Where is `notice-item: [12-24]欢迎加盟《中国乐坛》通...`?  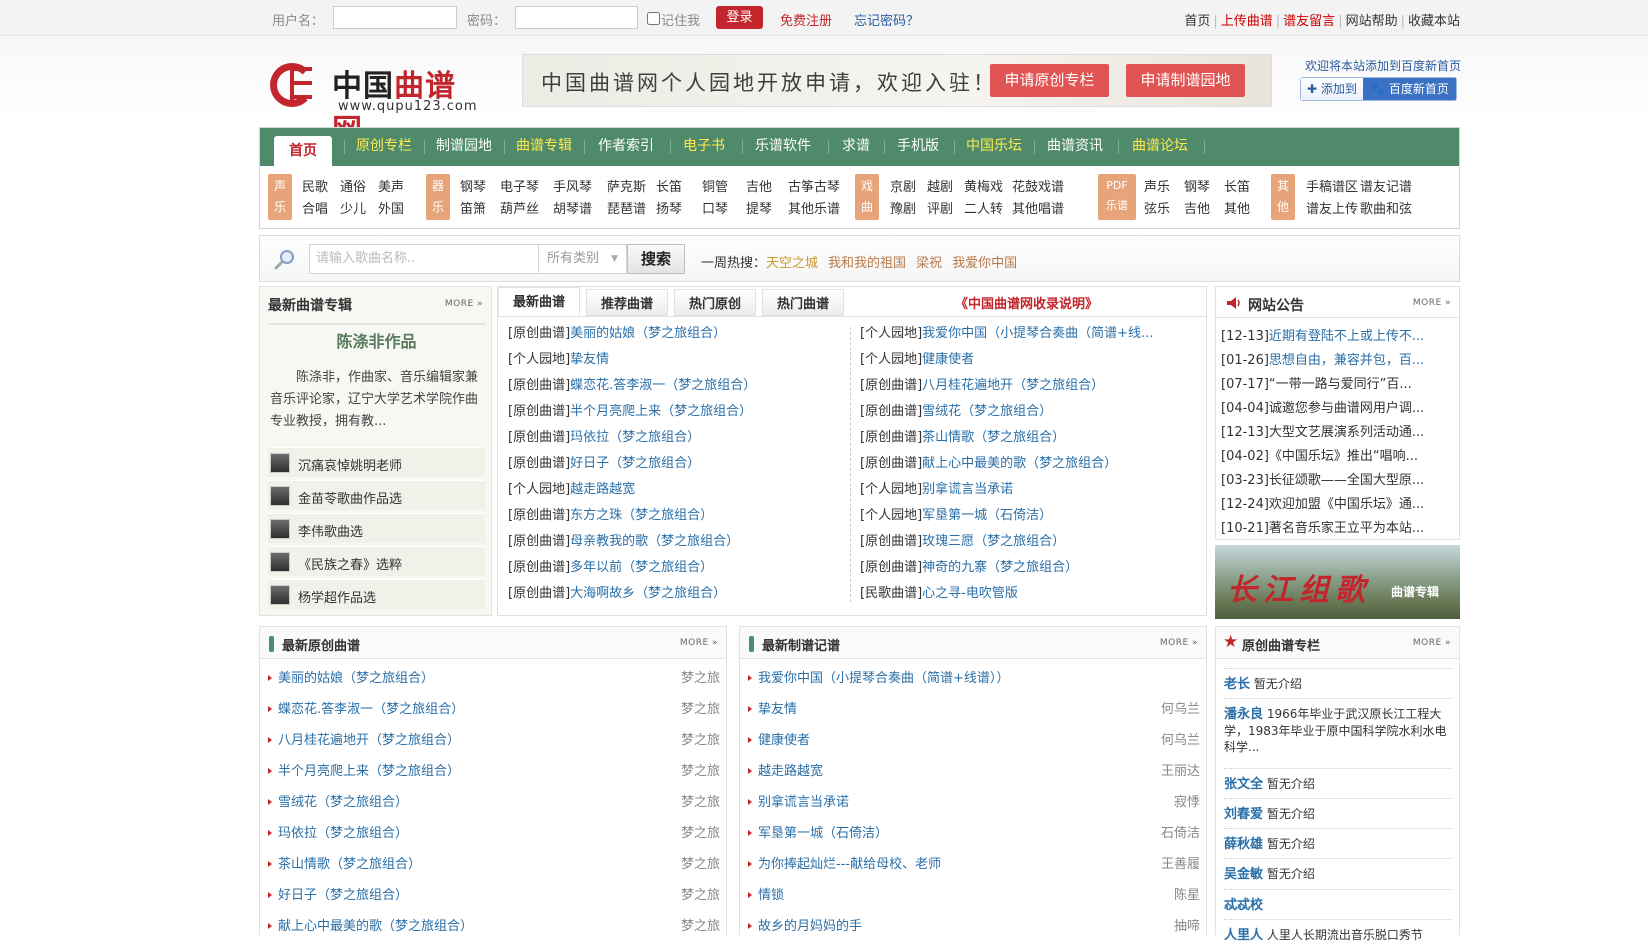
notice-item: [12-24]欢迎加盟《中国乐坛》通... is located at coordinates (1339, 502).